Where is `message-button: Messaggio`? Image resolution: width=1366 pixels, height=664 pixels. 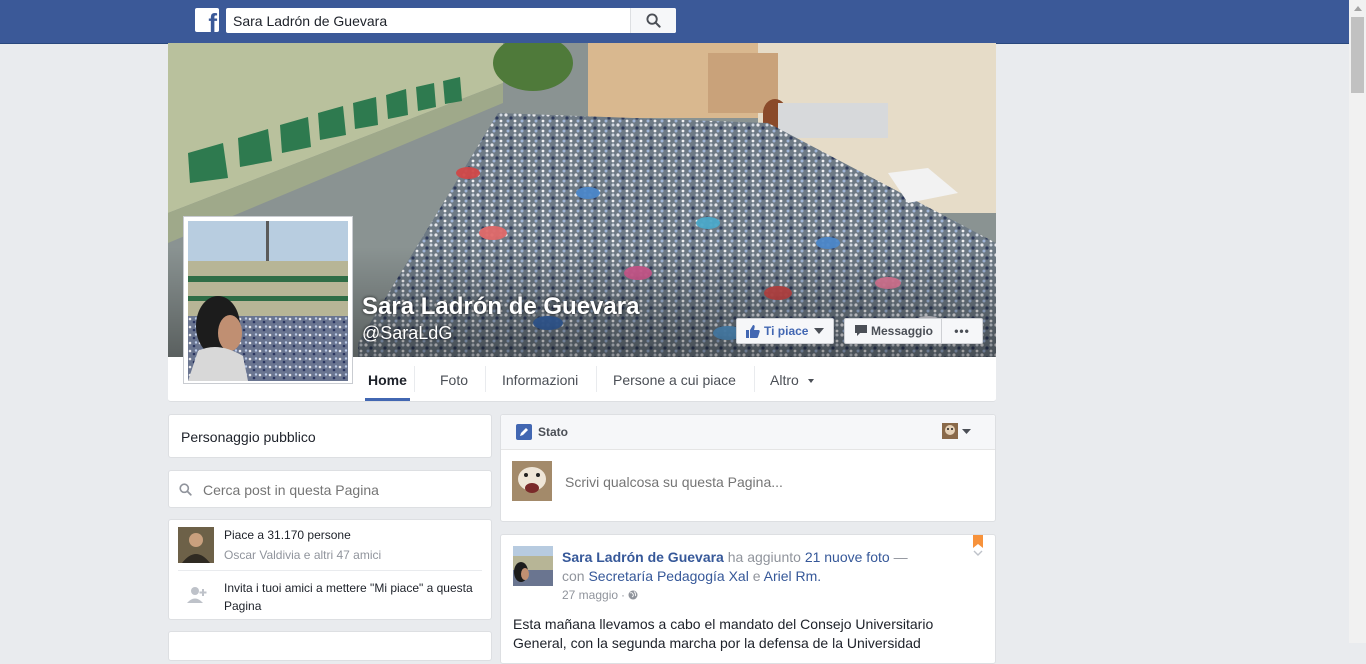 message-button: Messaggio is located at coordinates (893, 331).